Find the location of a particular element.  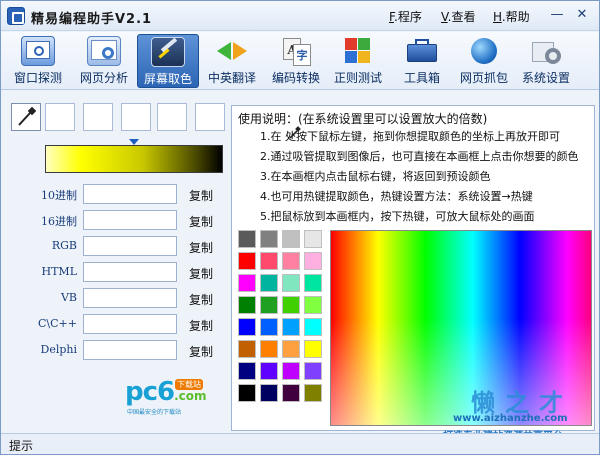

brightness-gradient is located at coordinates (134, 159).